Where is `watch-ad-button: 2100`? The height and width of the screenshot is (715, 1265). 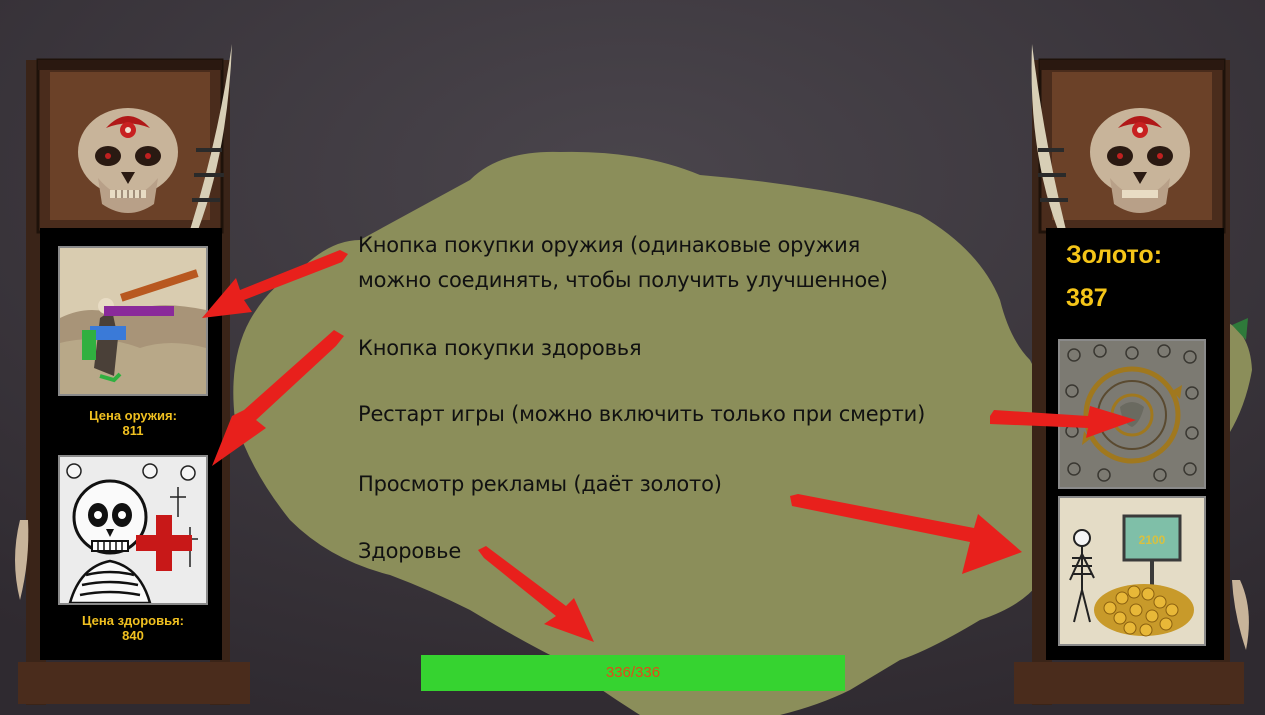 watch-ad-button: 2100 is located at coordinates (1132, 571).